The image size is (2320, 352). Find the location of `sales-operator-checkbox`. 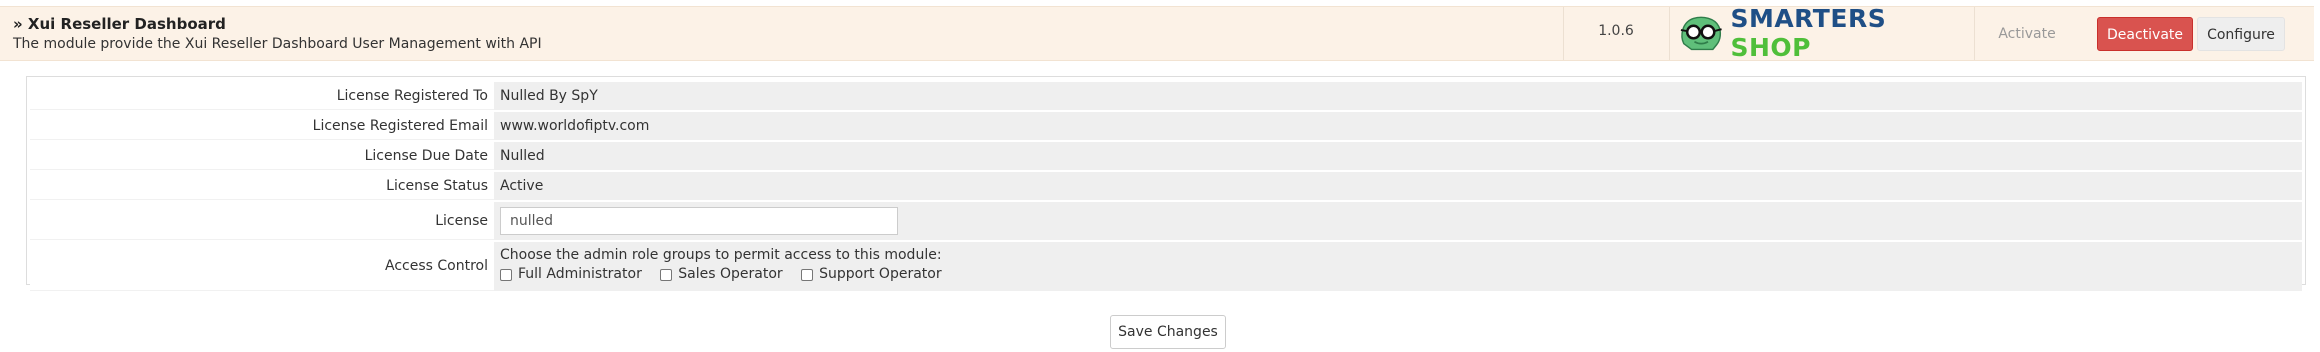

sales-operator-checkbox is located at coordinates (666, 274).